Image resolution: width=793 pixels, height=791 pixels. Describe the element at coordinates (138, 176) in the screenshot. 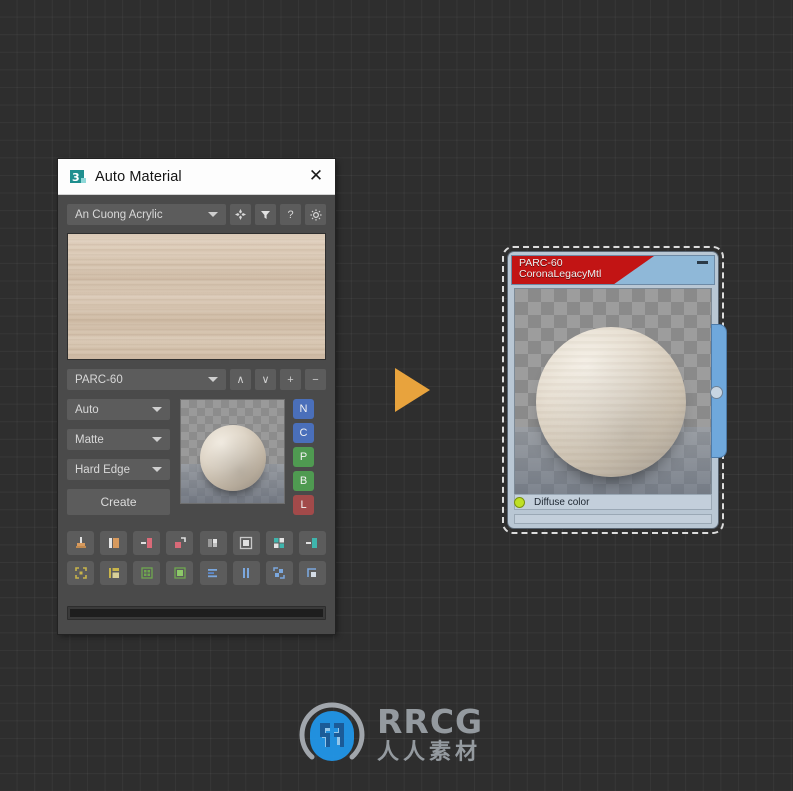

I see `dialog-title: Auto Material` at that location.